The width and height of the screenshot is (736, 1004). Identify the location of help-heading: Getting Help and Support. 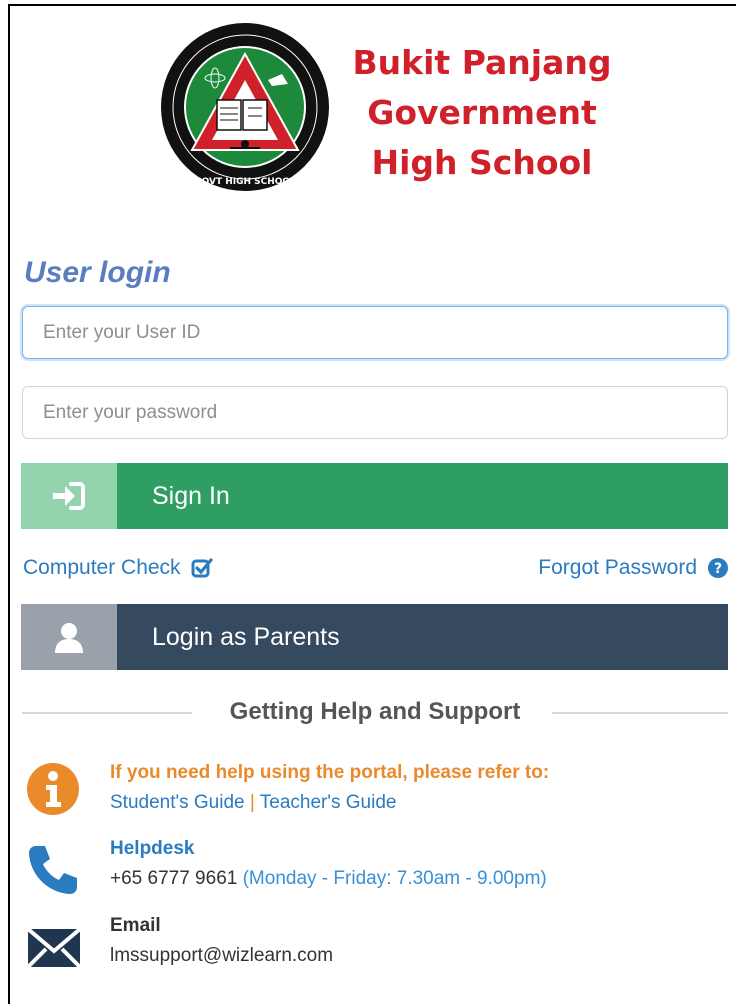
(375, 712).